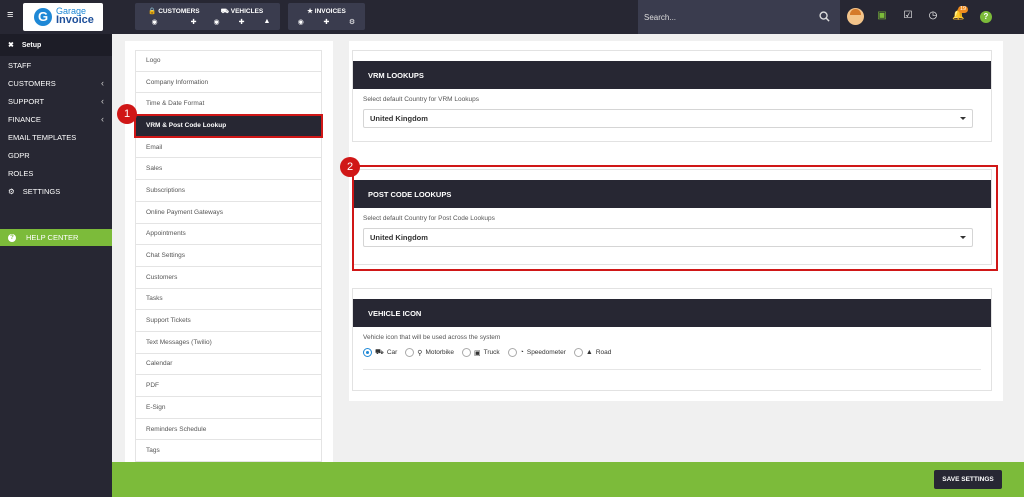 This screenshot has height=497, width=1024. I want to click on quick-invoices-label: INVOICES, so click(330, 11).